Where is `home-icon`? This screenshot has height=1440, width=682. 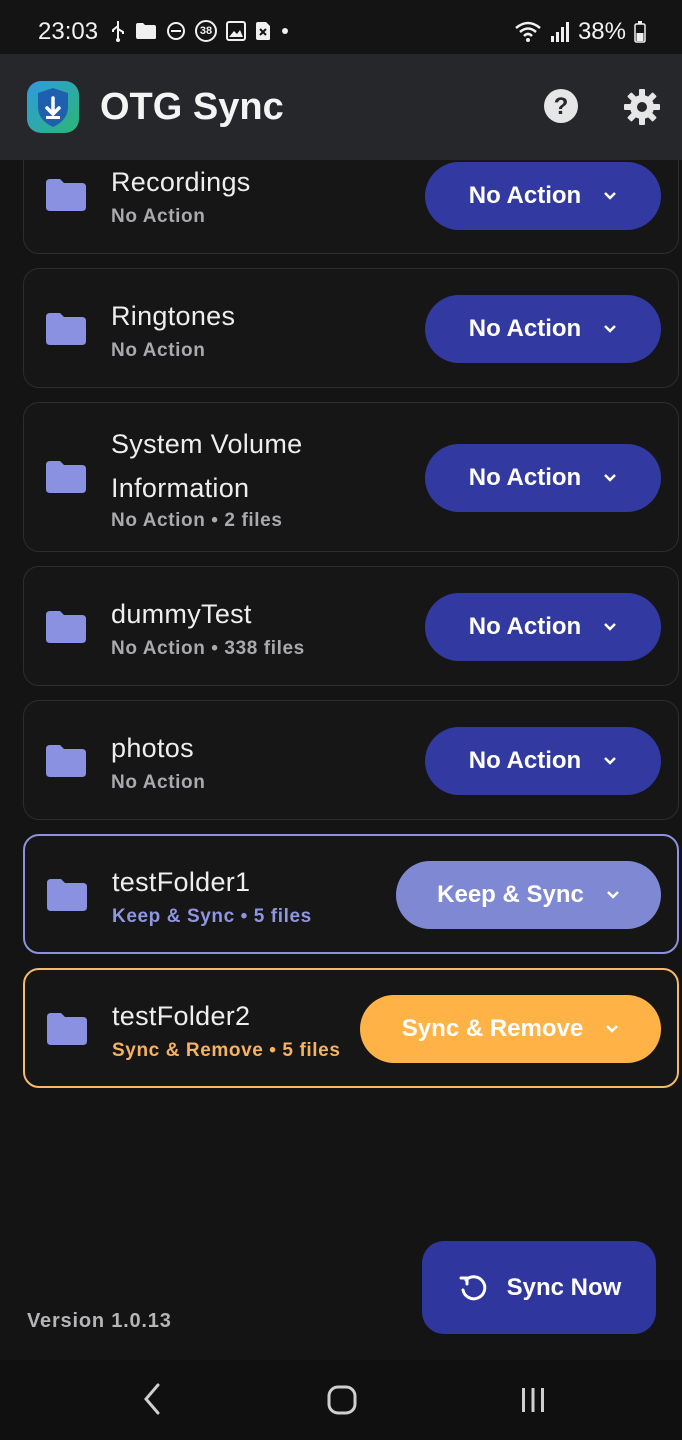 home-icon is located at coordinates (342, 1400).